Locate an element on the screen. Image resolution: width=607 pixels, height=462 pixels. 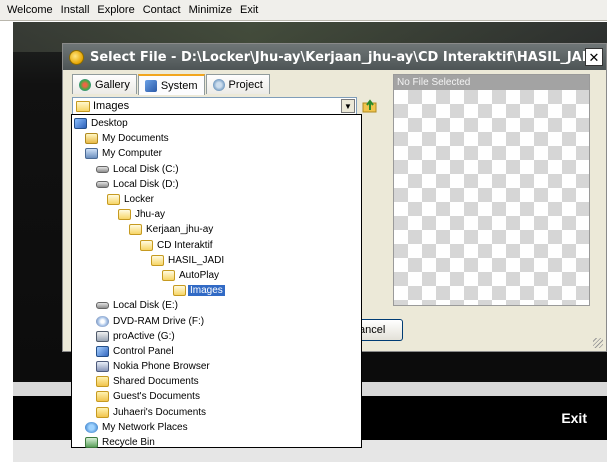
tree-item-label: Control Panel is located at coordinates (143, 351).